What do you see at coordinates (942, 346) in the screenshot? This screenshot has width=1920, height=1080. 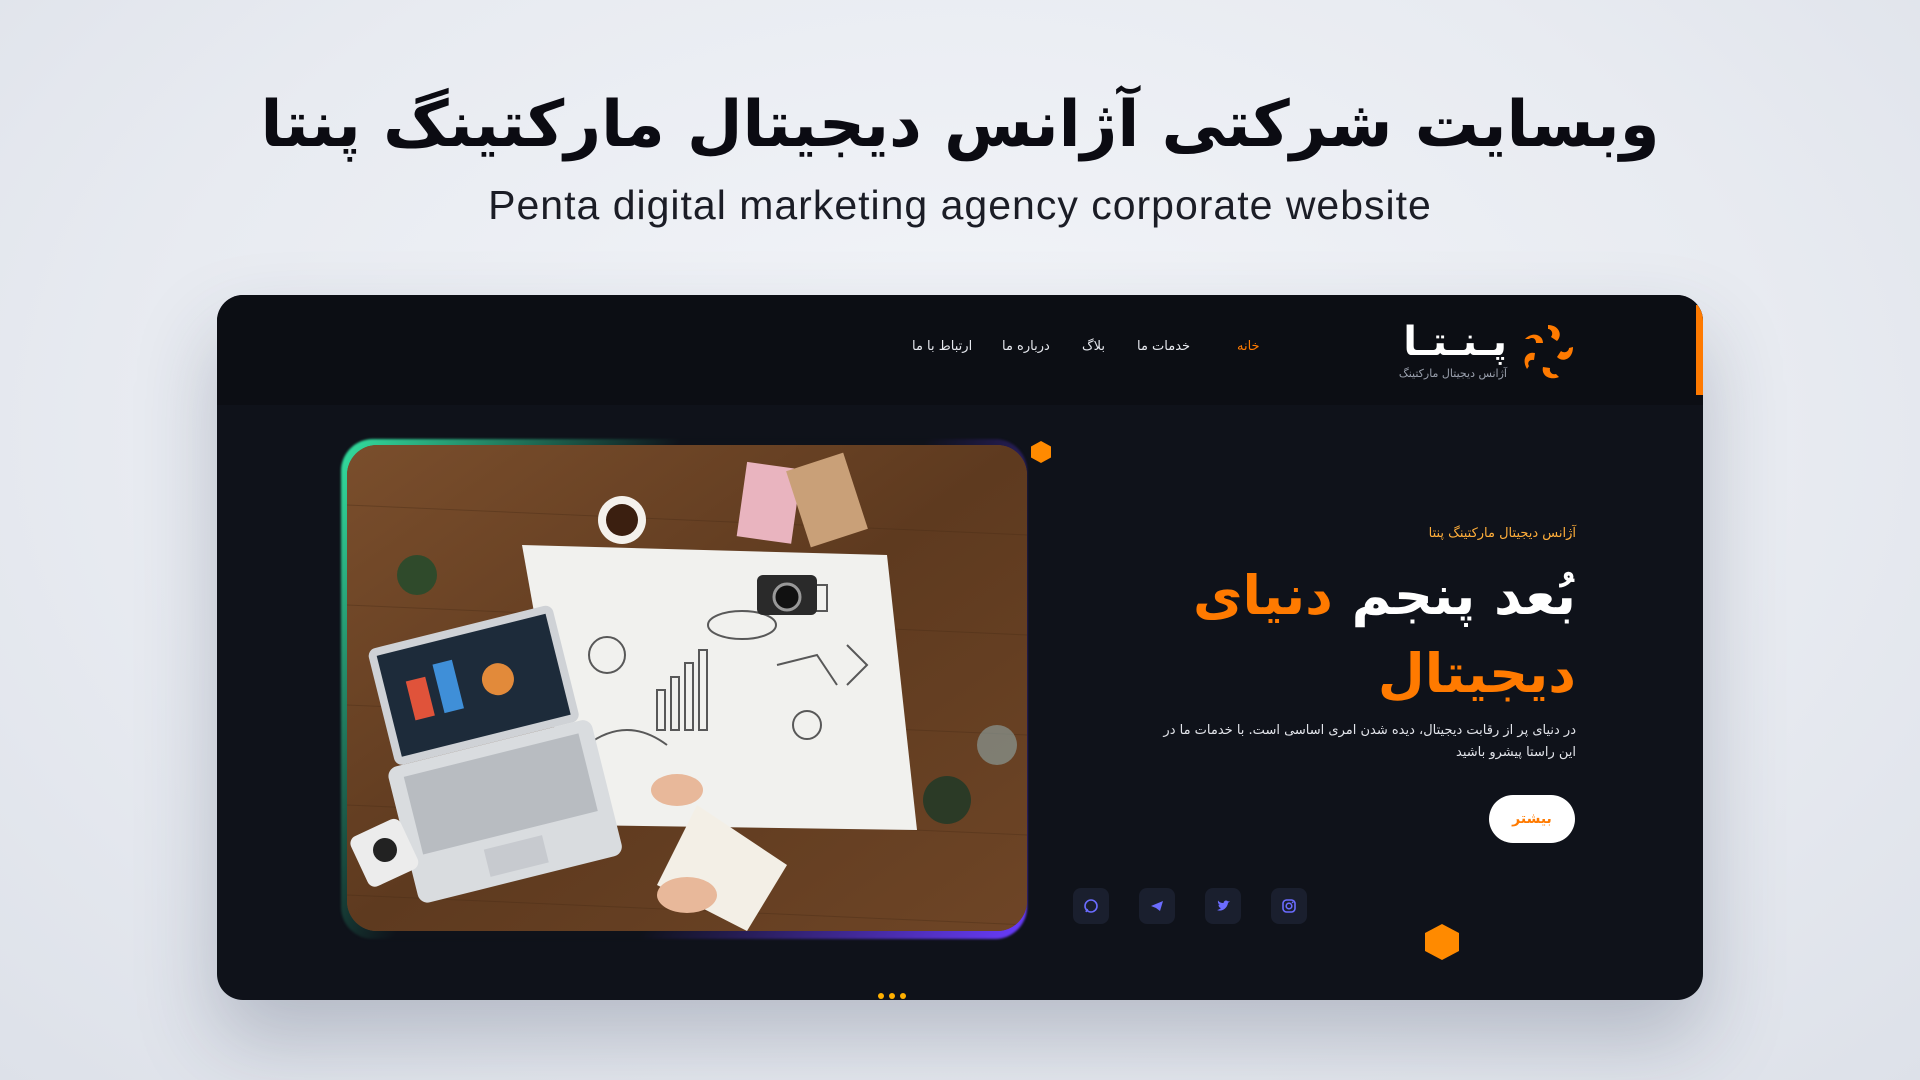 I see `nav-item-contact: ارتباط با ما` at bounding box center [942, 346].